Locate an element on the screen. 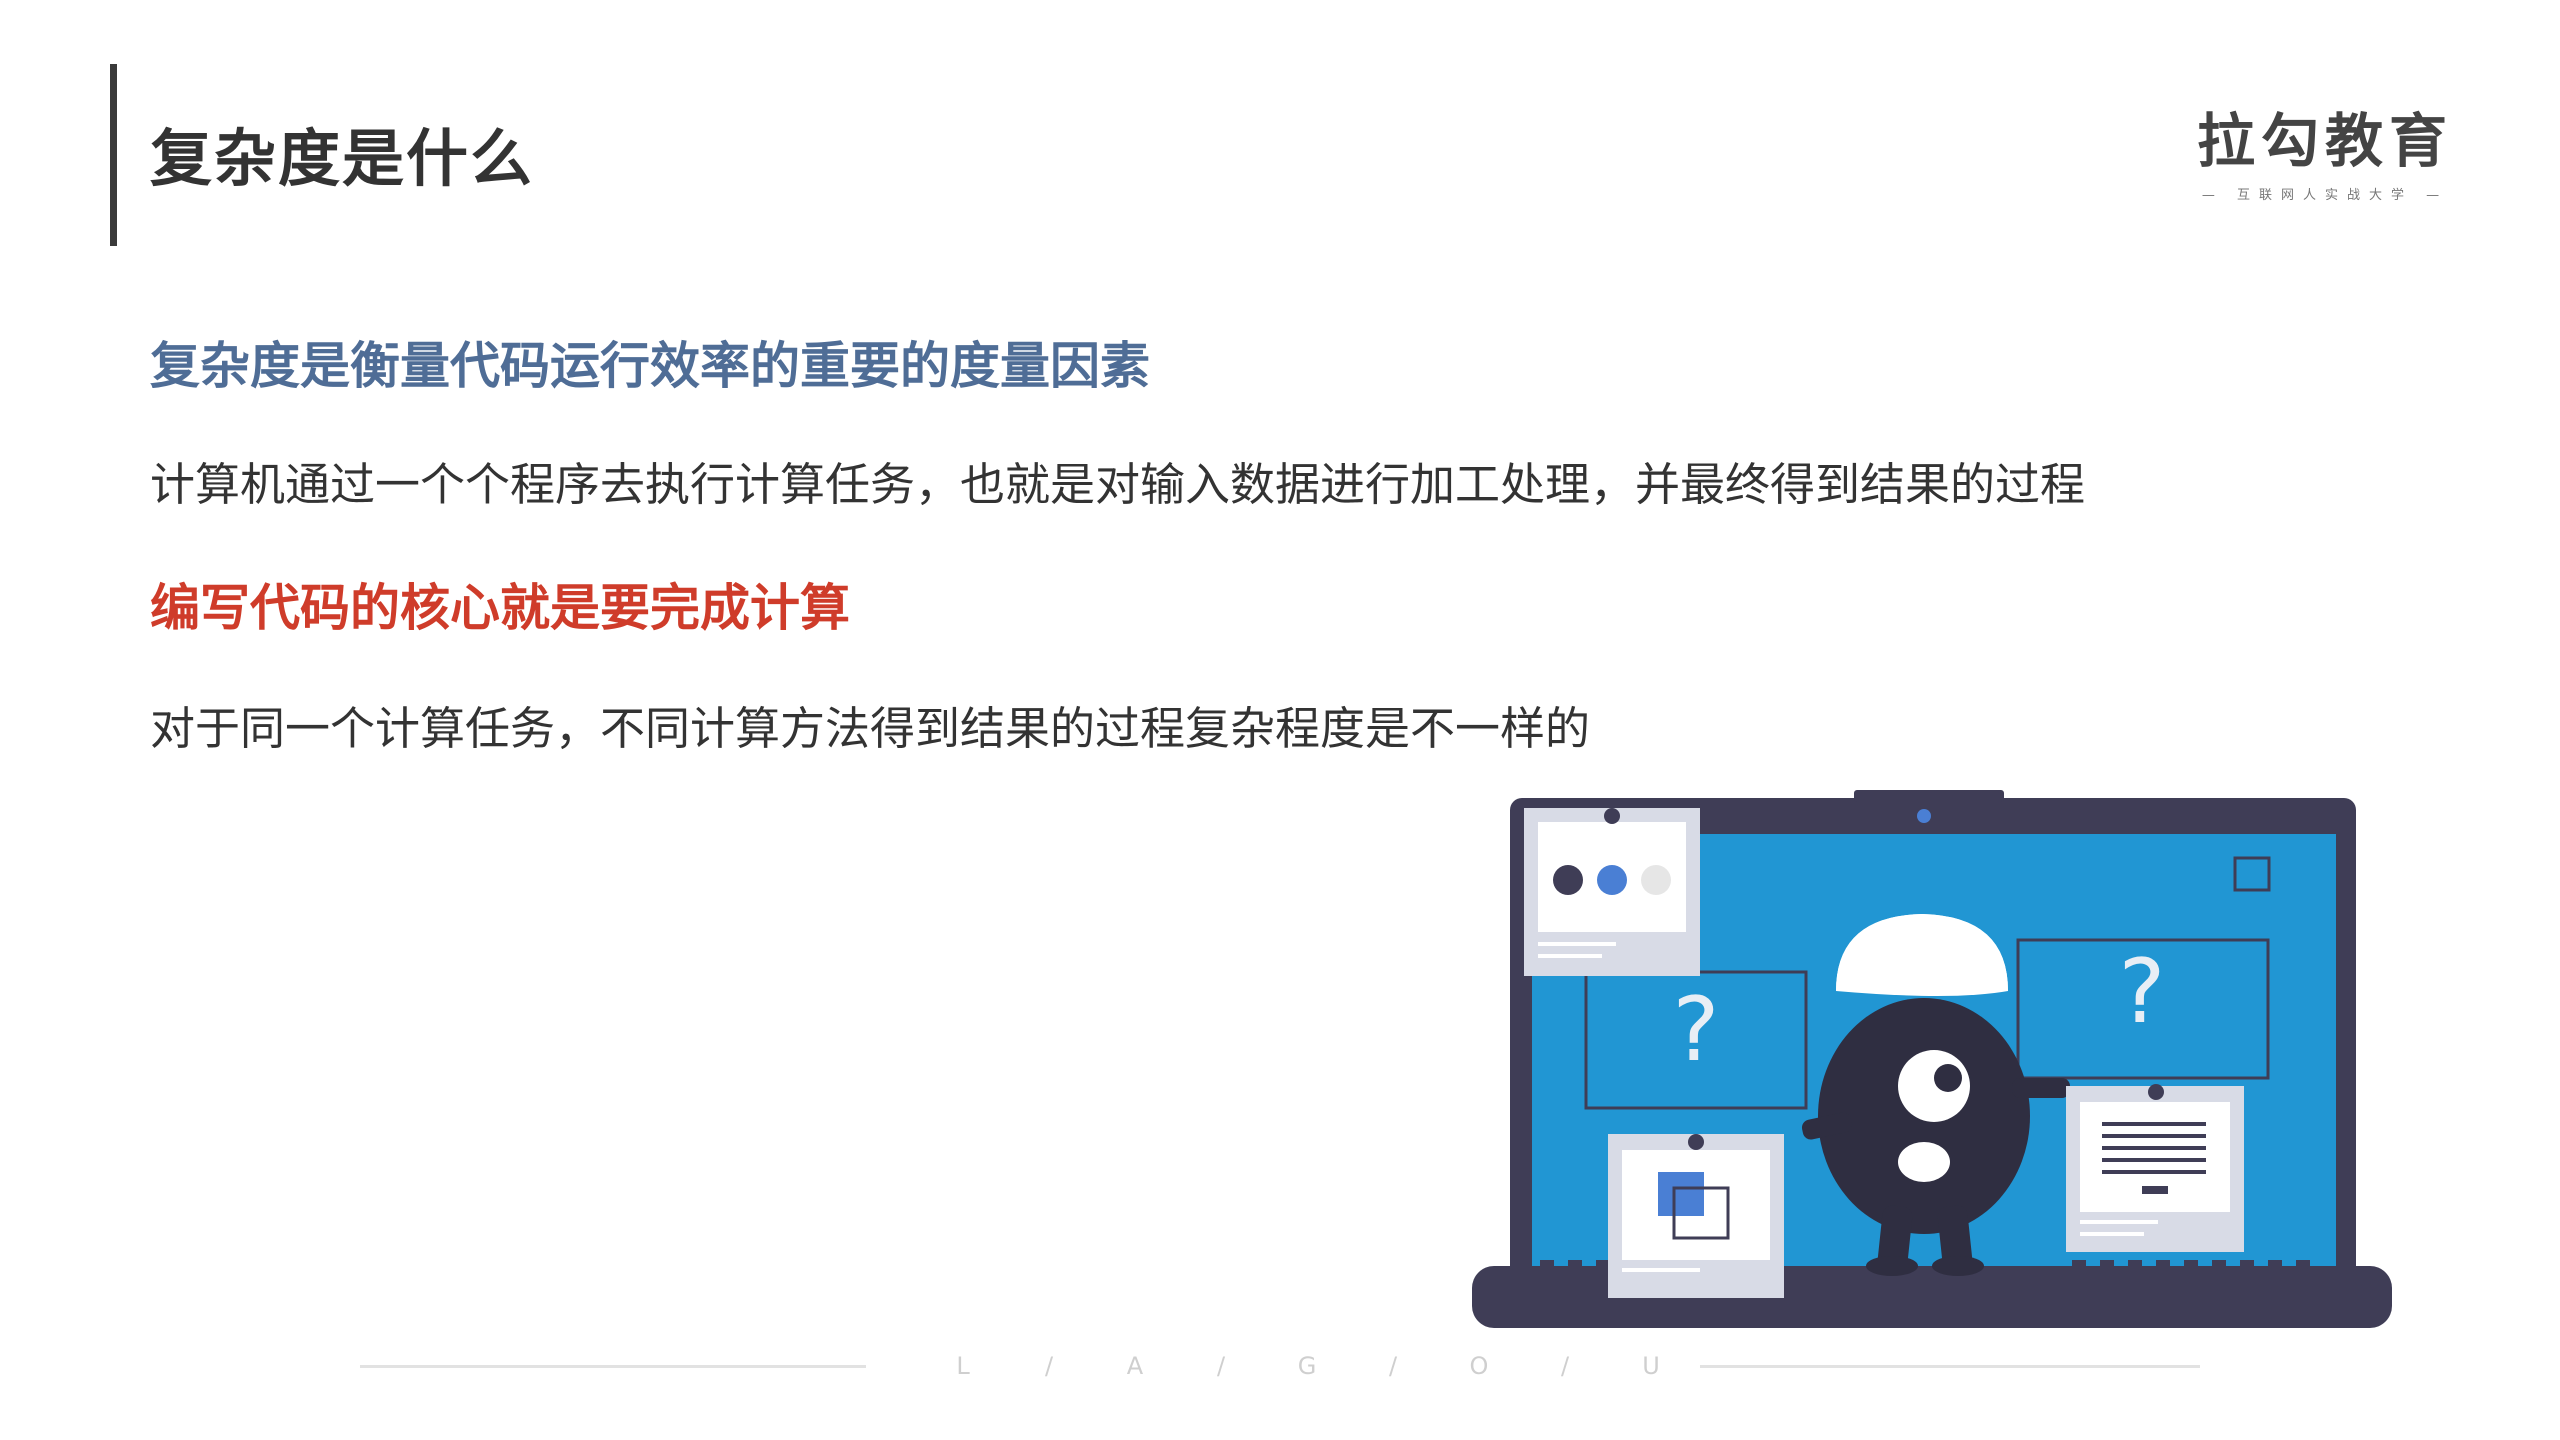  question-mark-left: ? is located at coordinates (1696, 1029).